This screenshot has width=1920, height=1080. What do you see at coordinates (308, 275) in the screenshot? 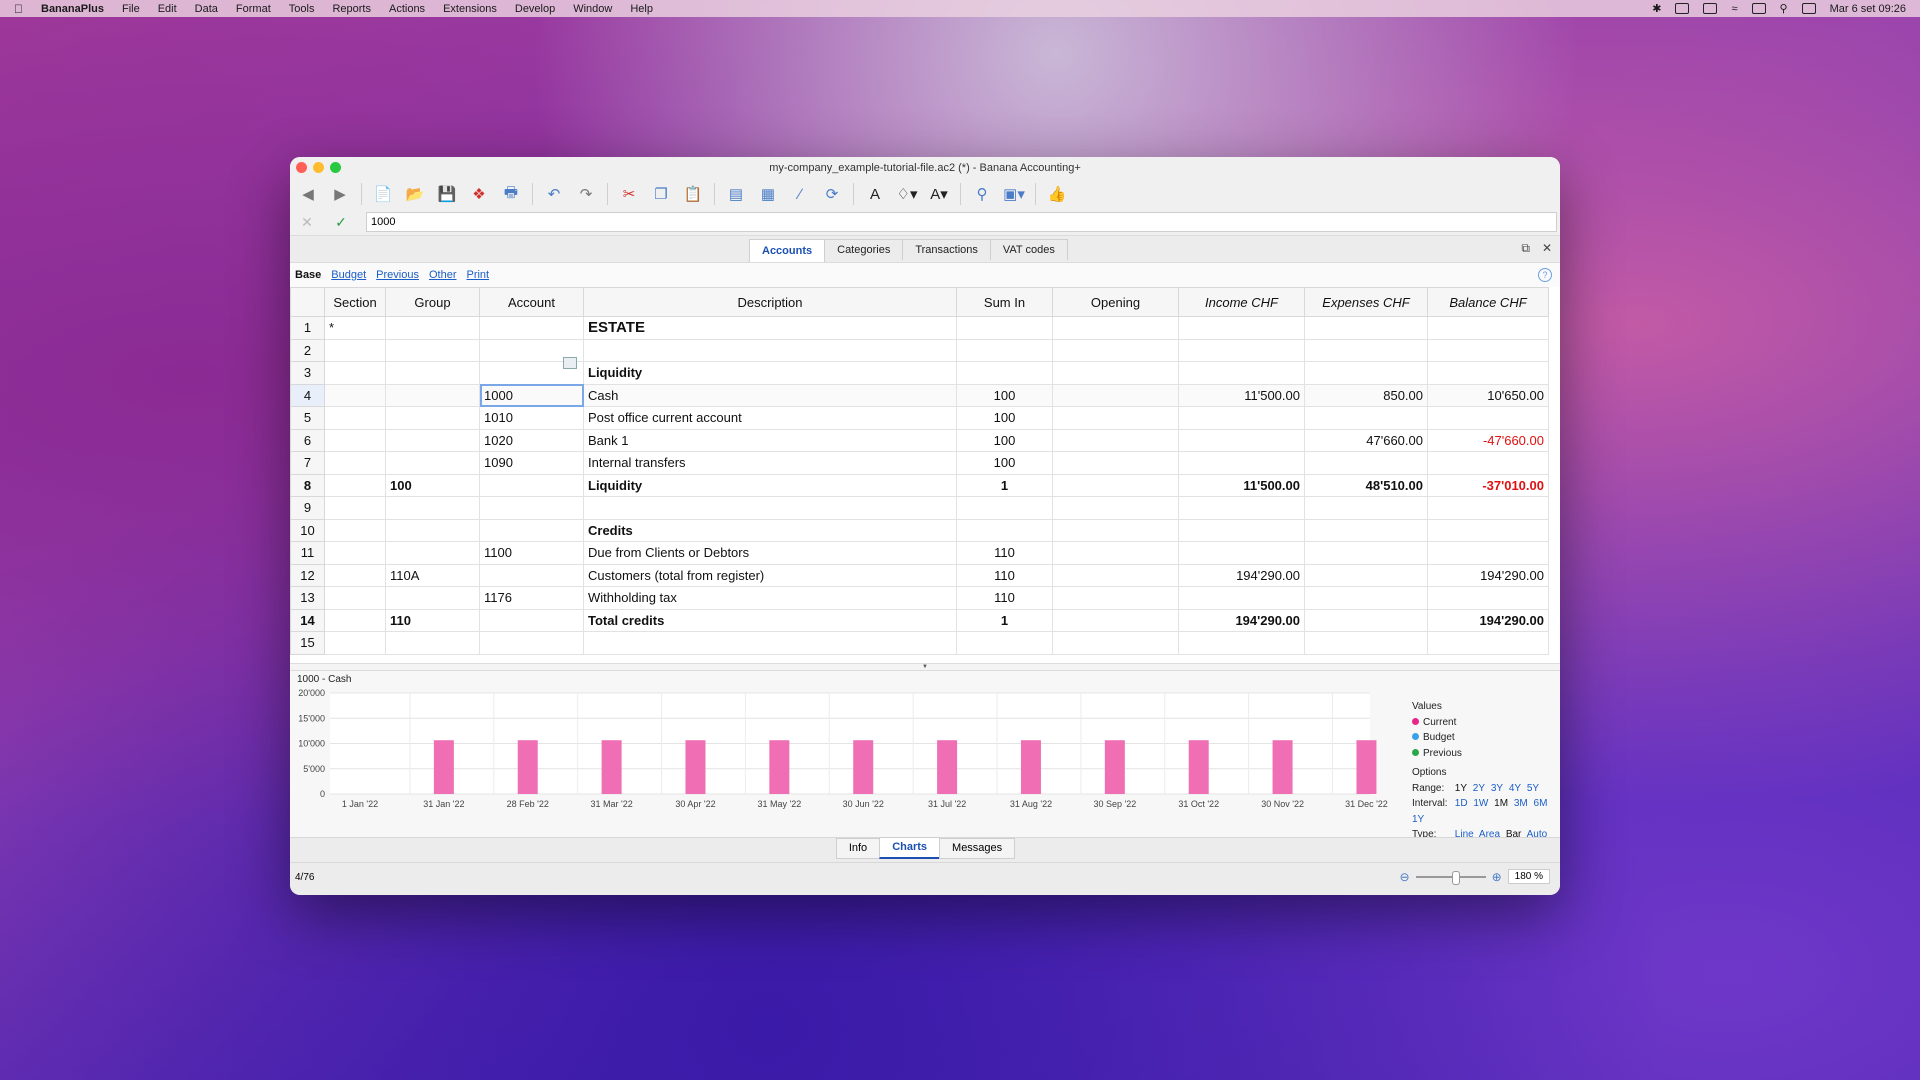
I see `view-base: Base` at bounding box center [308, 275].